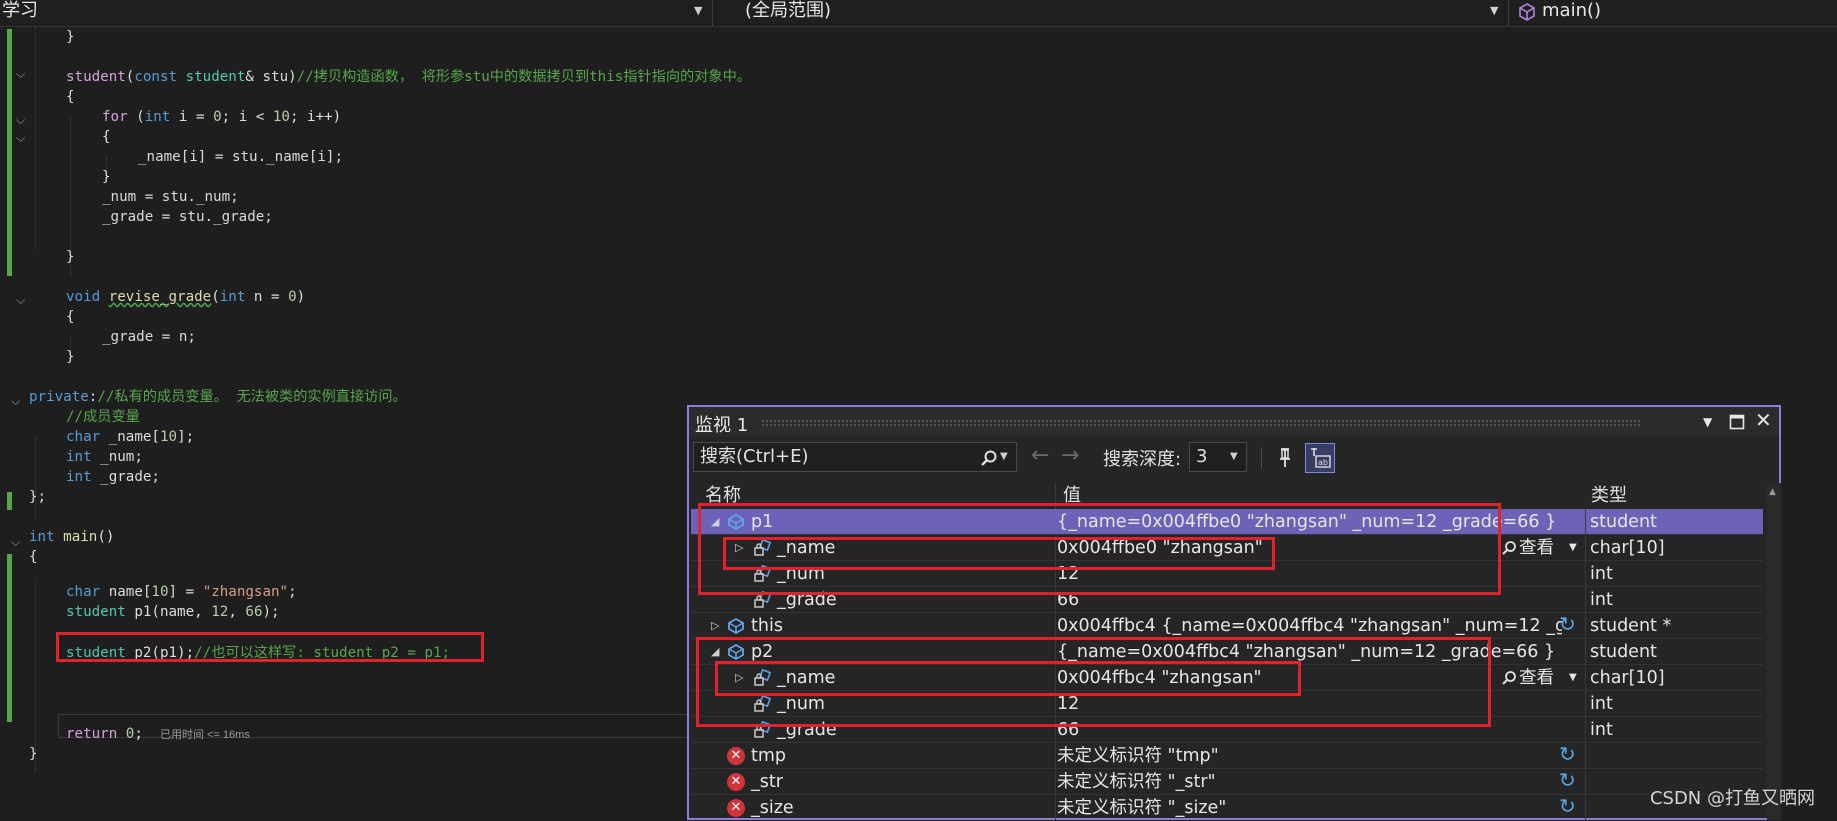  I want to click on code-text: _name[i] = stu._name[i];, so click(240, 157).